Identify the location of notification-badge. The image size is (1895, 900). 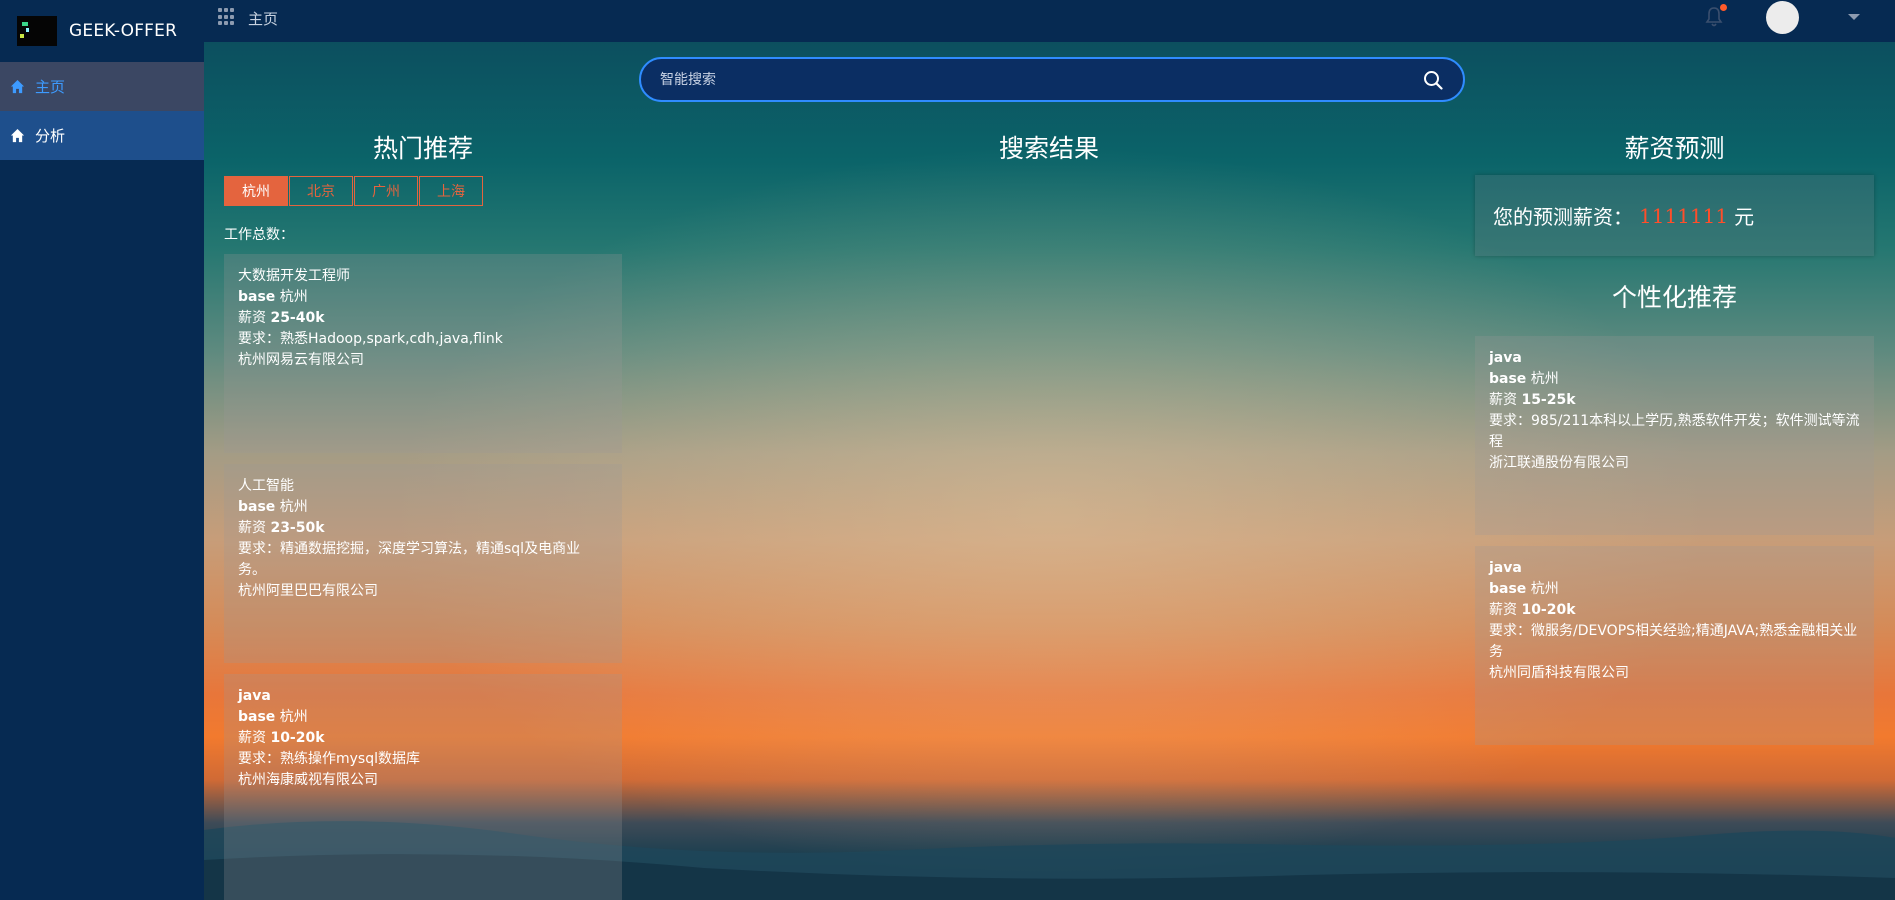
(1723, 7).